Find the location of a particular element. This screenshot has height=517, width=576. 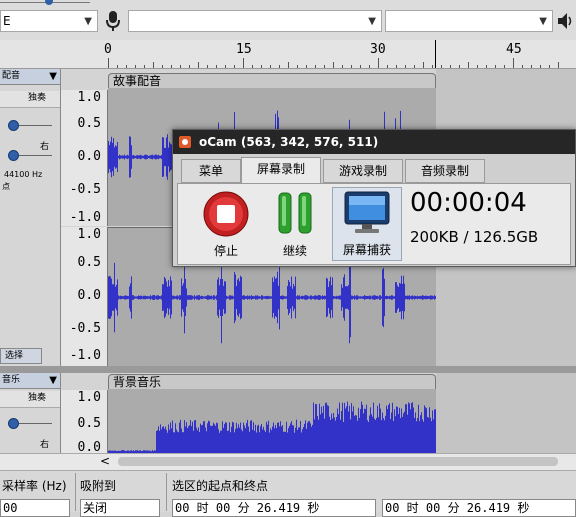

recording-device-combo: ▼ is located at coordinates (255, 21).